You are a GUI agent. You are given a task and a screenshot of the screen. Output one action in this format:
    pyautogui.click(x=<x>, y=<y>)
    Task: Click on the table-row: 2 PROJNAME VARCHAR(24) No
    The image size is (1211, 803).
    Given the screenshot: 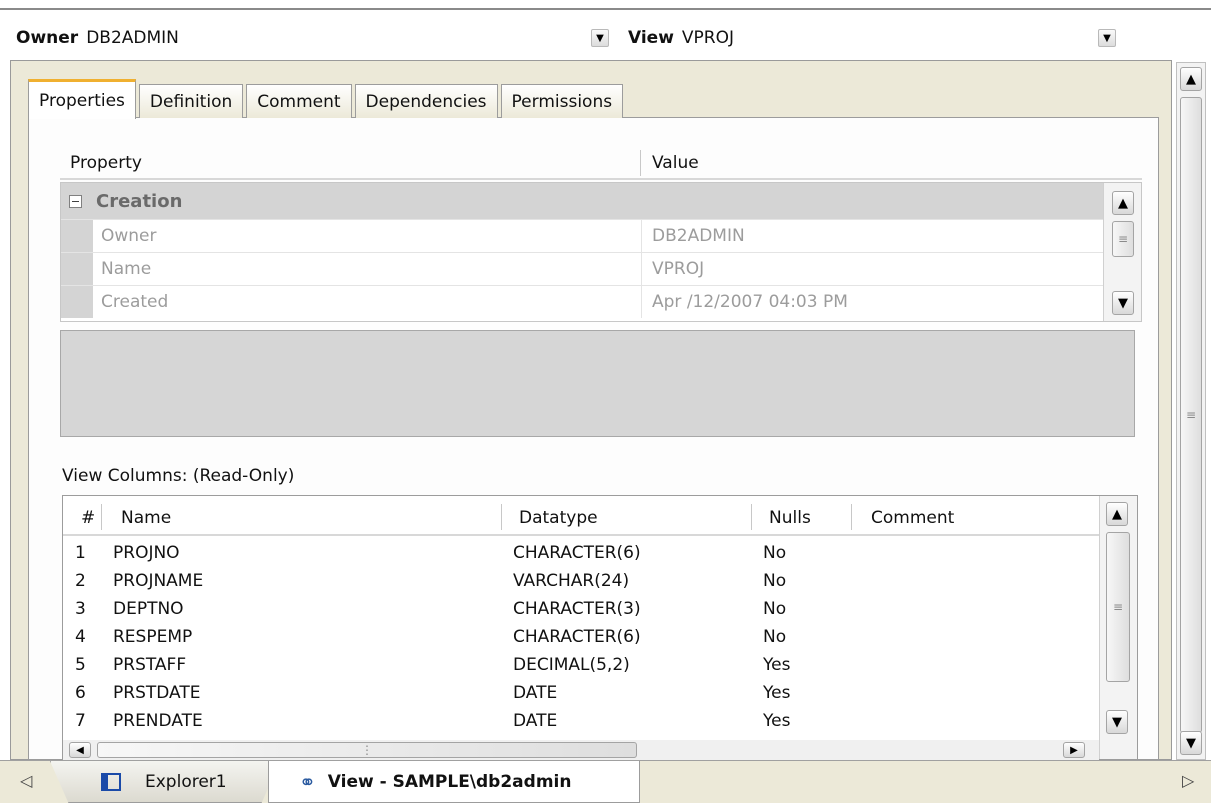 What is the action you would take?
    pyautogui.click(x=581, y=582)
    